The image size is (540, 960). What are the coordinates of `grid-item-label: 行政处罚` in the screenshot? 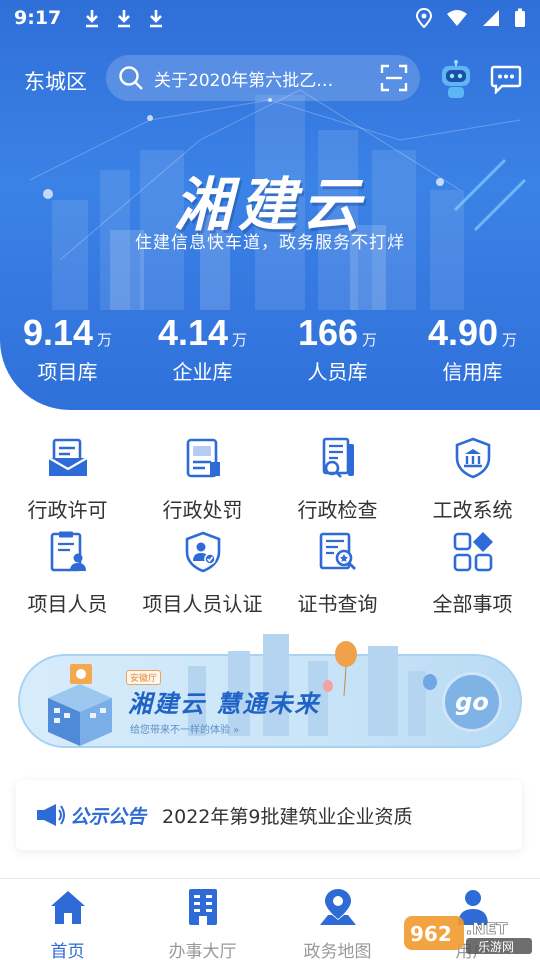 It's located at (202, 510).